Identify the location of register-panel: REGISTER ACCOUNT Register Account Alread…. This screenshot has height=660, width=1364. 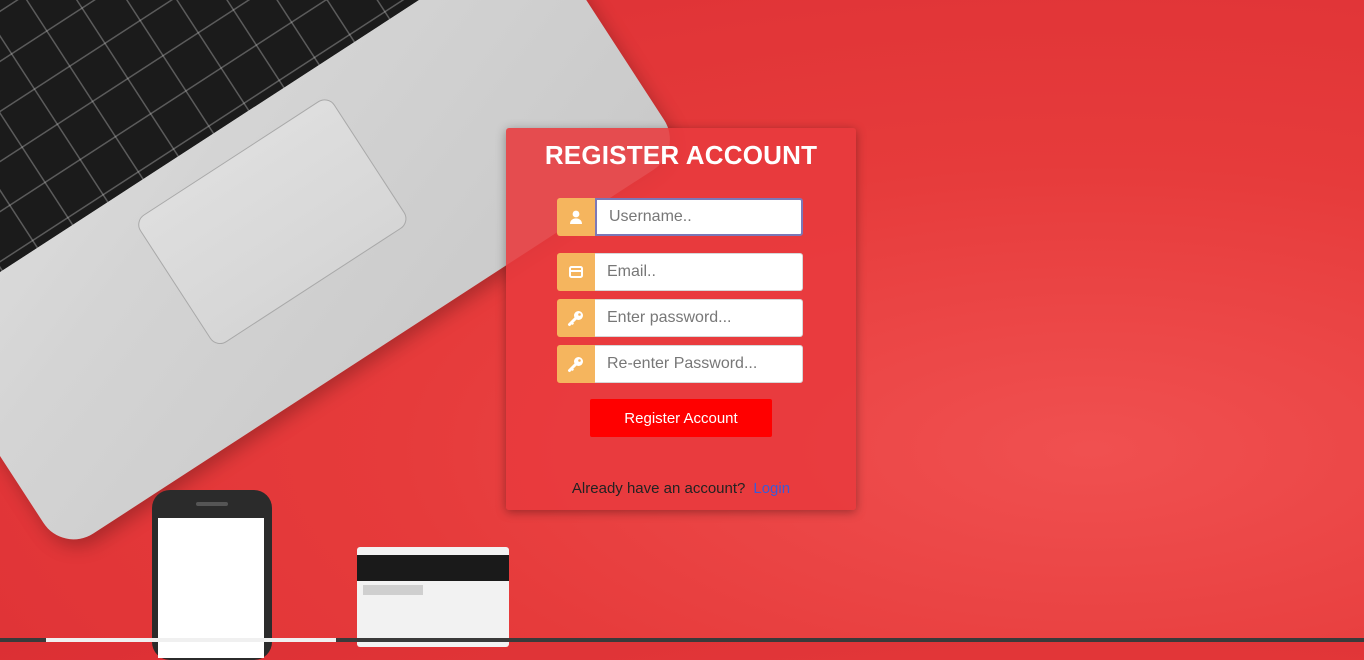
(681, 319).